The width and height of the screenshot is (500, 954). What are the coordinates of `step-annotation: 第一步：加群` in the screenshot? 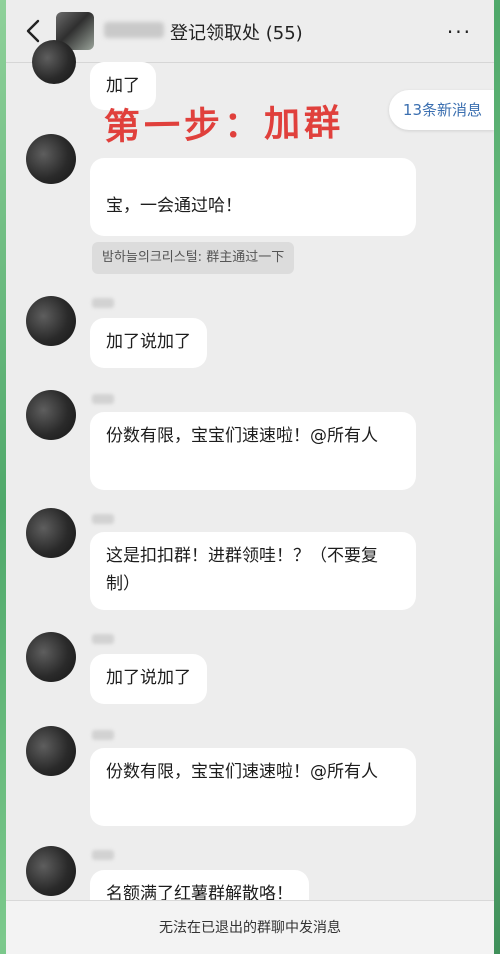 It's located at (224, 125).